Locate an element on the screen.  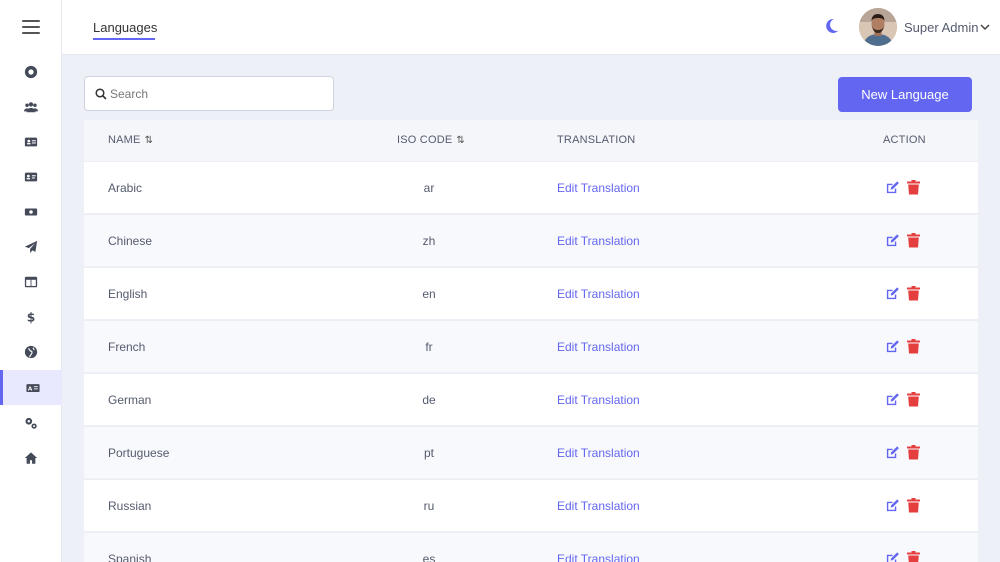
avatar-image is located at coordinates (878, 27).